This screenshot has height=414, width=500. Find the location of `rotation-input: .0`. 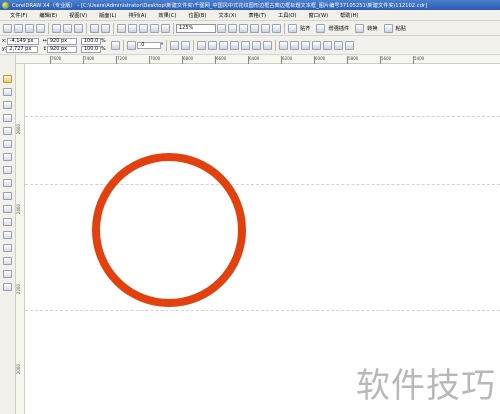

rotation-input: .0 is located at coordinates (148, 45).